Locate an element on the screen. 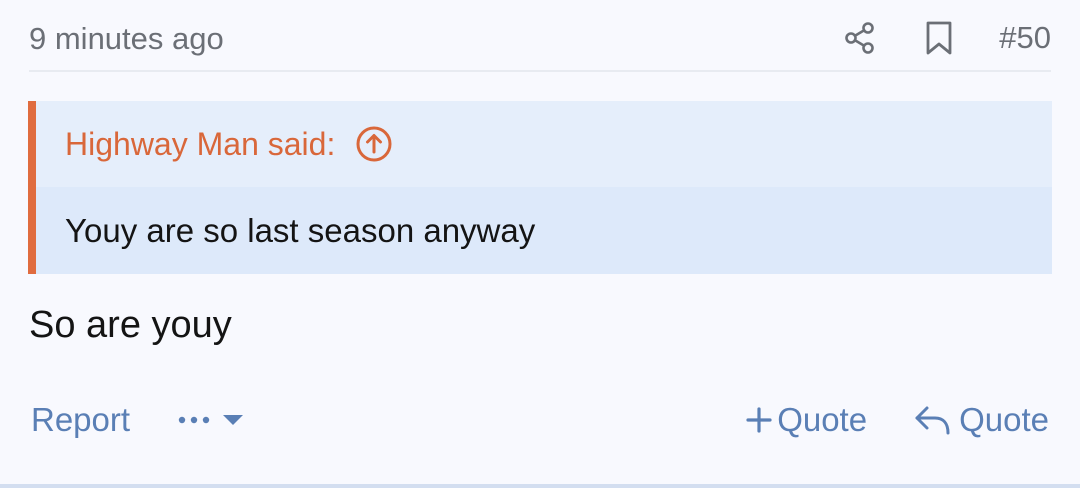 The image size is (1080, 488). share-icon is located at coordinates (860, 38).